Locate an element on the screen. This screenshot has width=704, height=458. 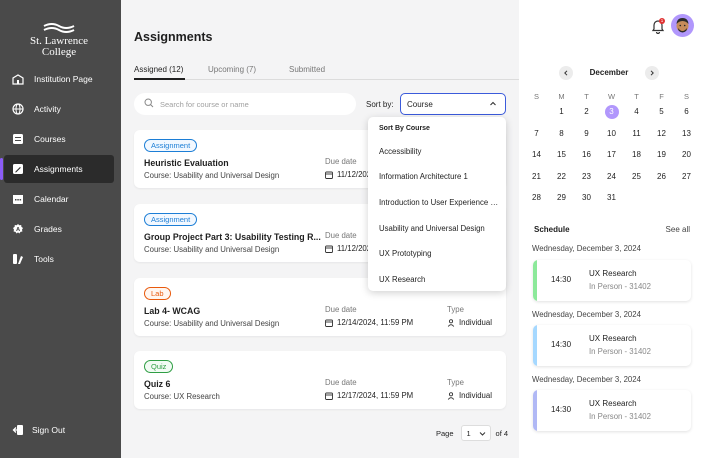
sidebar-item-label: Activity is located at coordinates (47, 109).